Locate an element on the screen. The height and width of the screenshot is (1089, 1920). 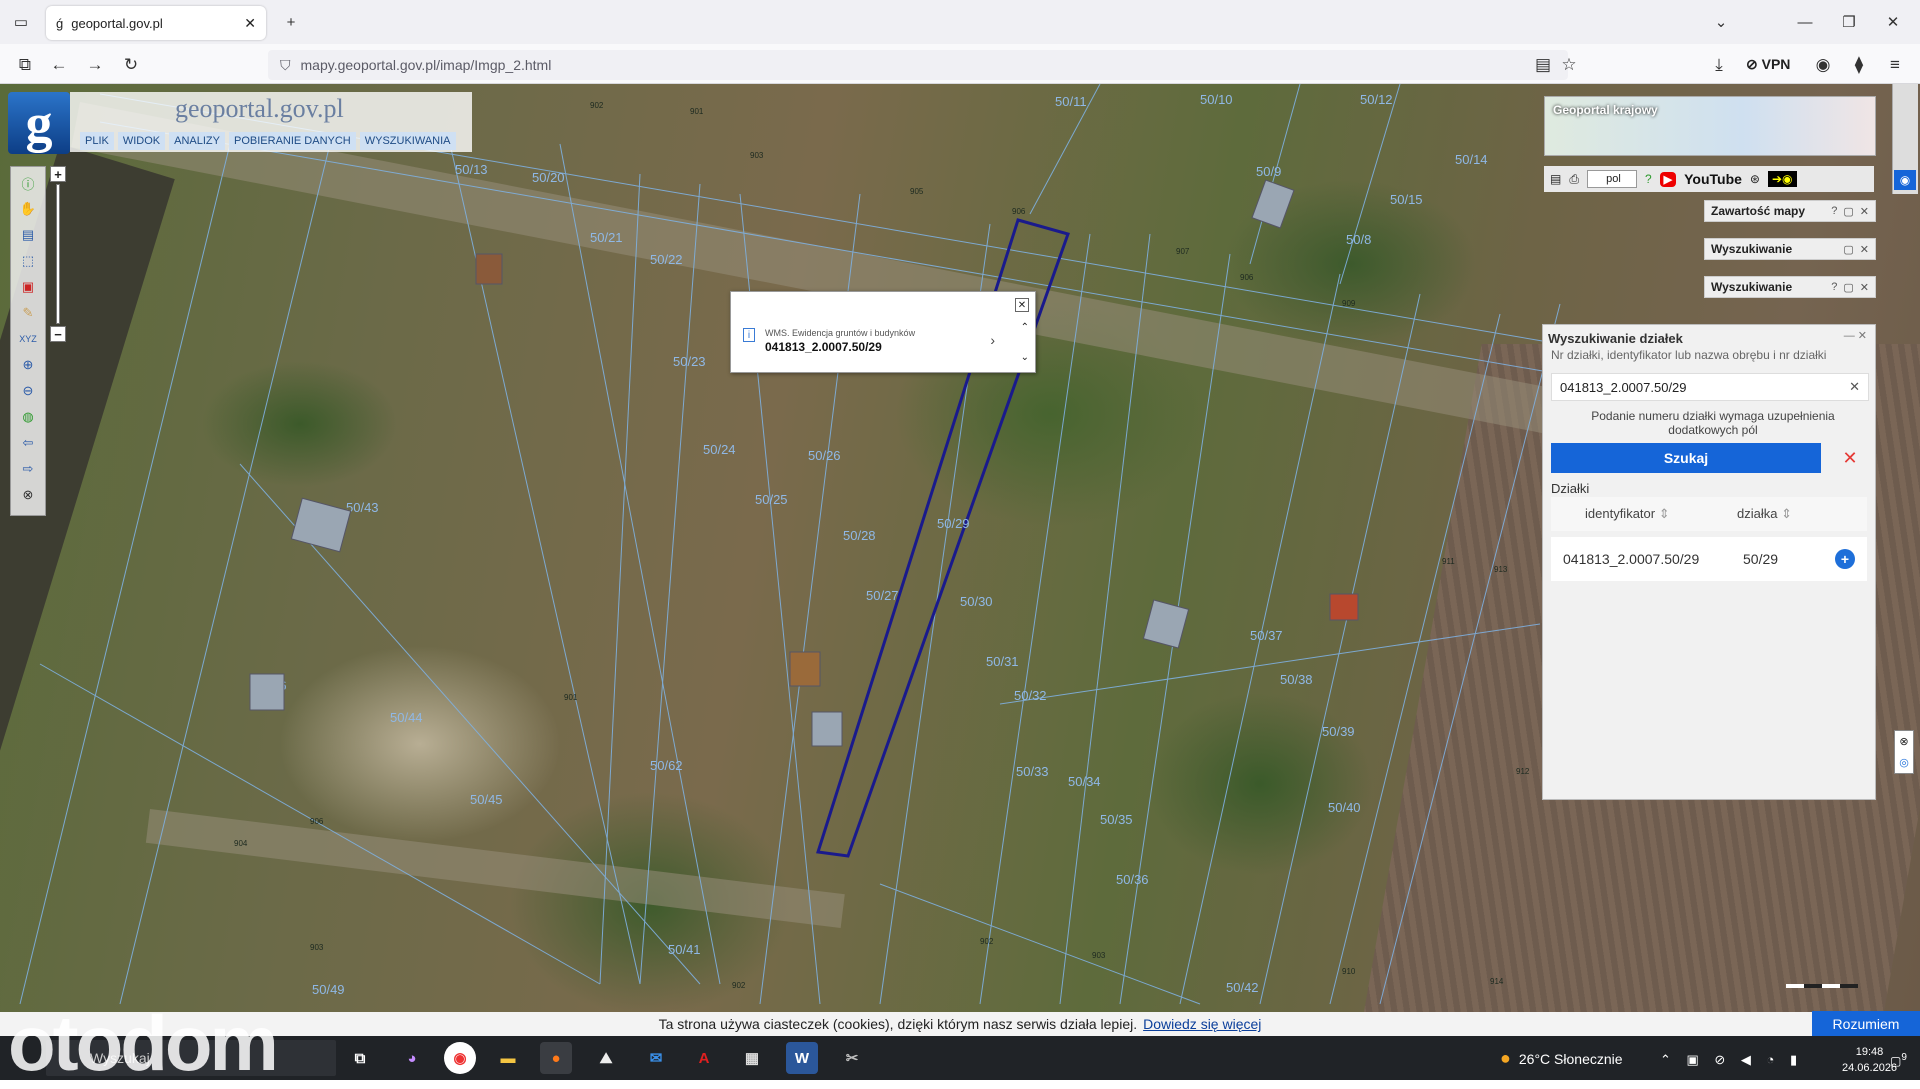
clear-selection-icon: ▣ is located at coordinates (28, 287).